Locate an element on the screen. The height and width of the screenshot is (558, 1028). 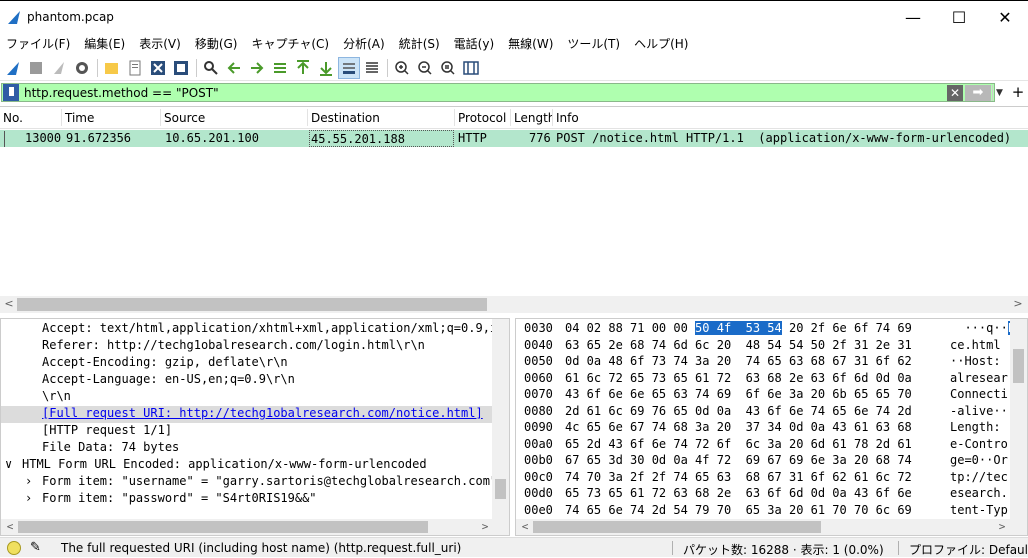
detail-line: Accept-Encoding: gzip, deflate\r\n is located at coordinates (247, 363).